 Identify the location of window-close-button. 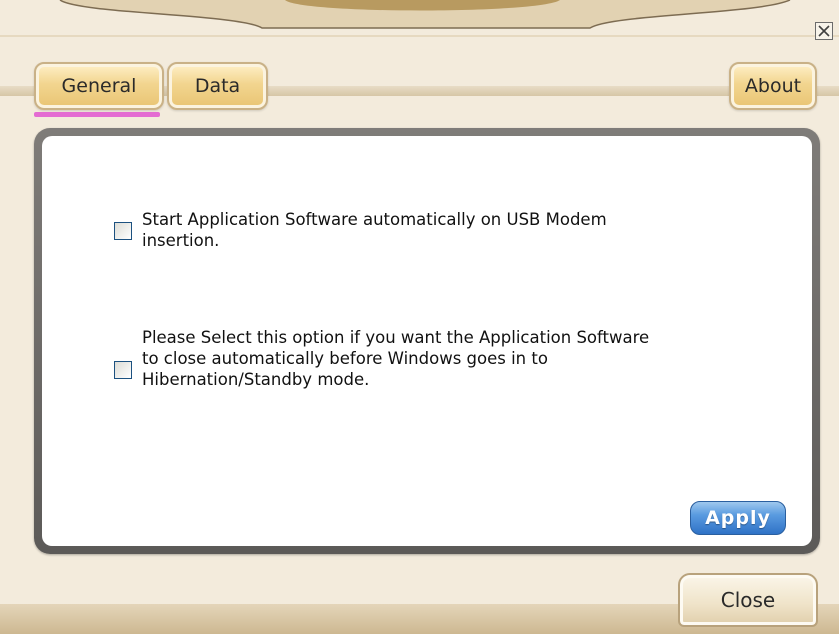
(824, 31).